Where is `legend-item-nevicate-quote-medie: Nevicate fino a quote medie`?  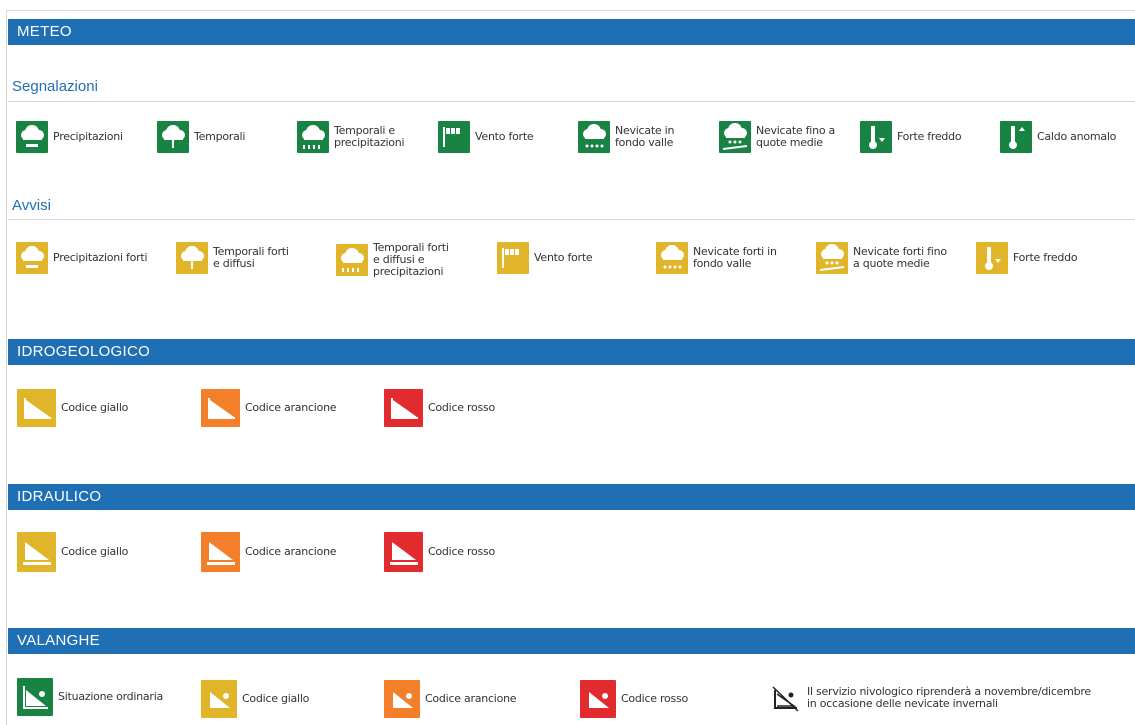 legend-item-nevicate-quote-medie: Nevicate fino a quote medie is located at coordinates (777, 137).